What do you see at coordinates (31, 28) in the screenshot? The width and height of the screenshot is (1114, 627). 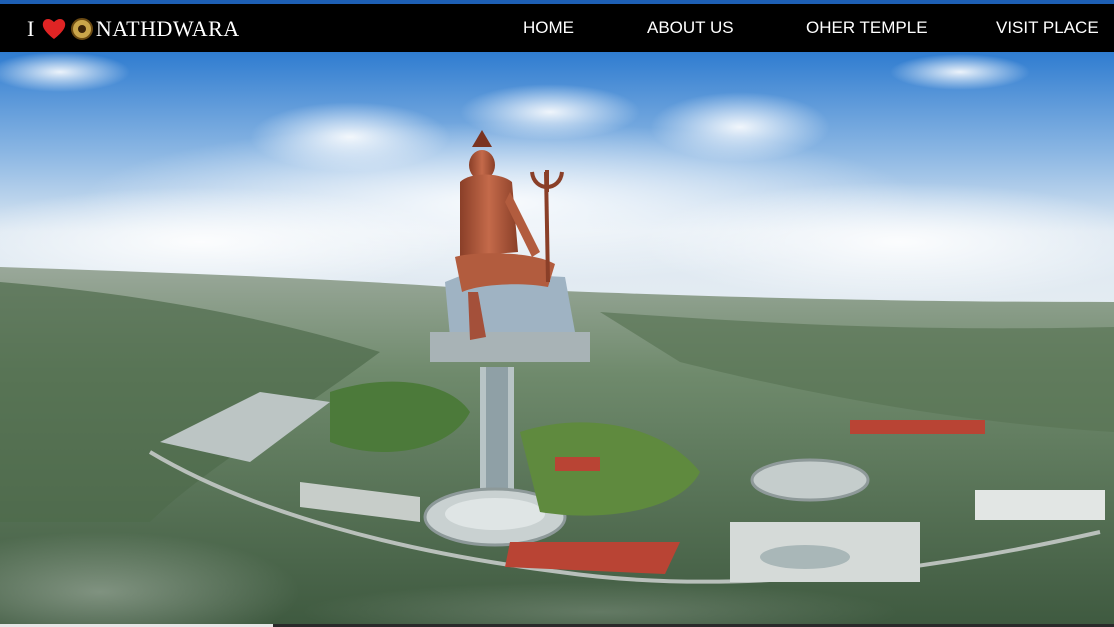 I see `brand-prefix: I` at bounding box center [31, 28].